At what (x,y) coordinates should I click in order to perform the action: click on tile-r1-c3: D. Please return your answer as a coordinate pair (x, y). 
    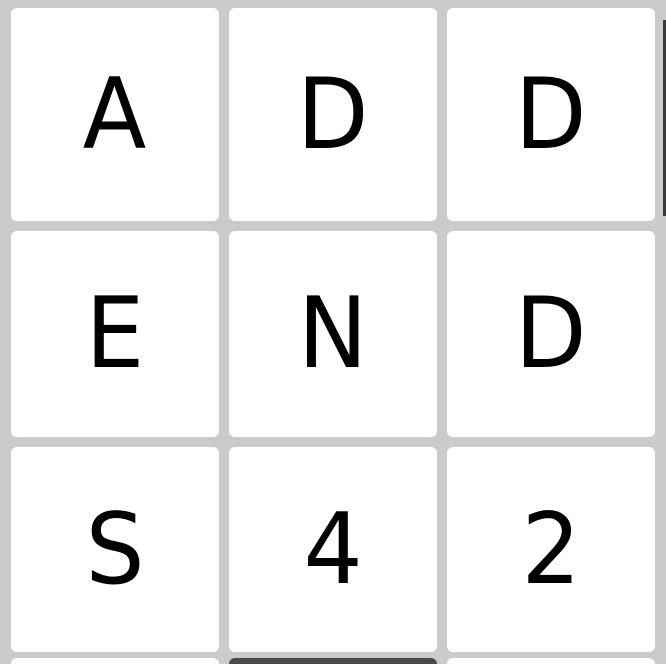
    Looking at the image, I should click on (551, 114).